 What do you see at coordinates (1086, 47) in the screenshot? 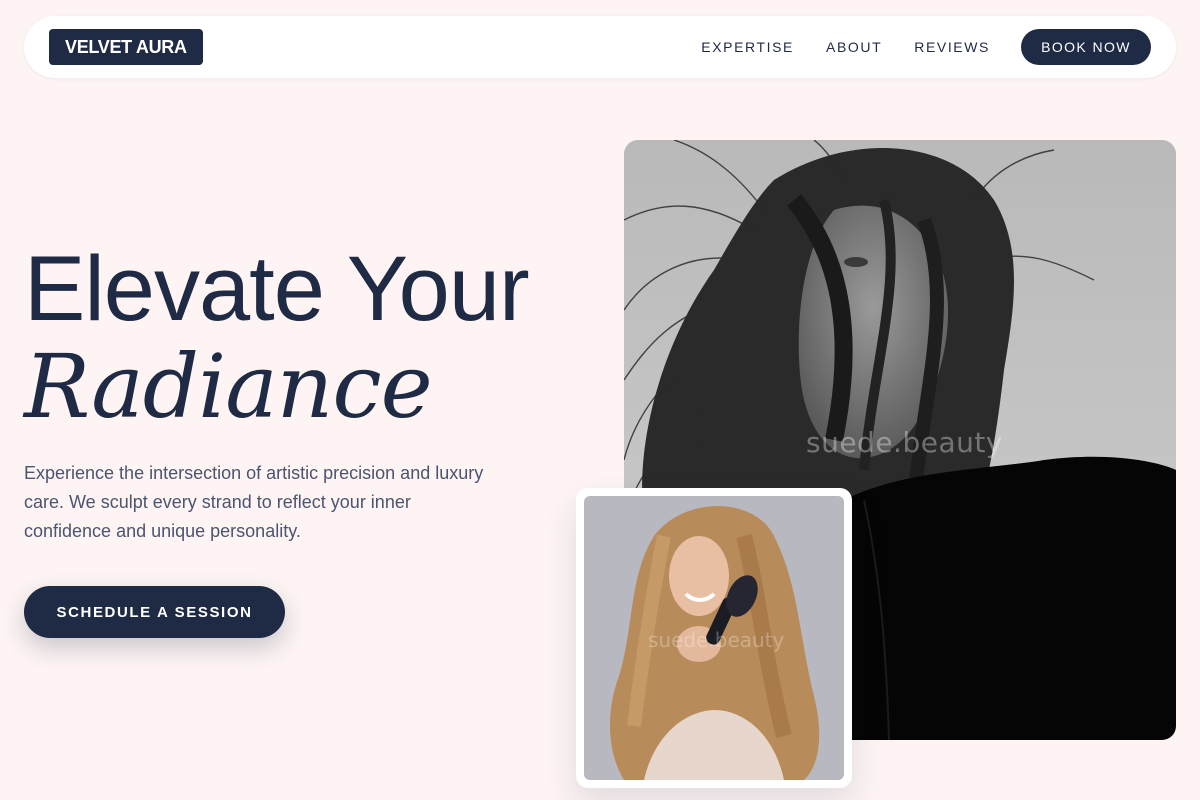
I see `book-now-button: BOOK NOW` at bounding box center [1086, 47].